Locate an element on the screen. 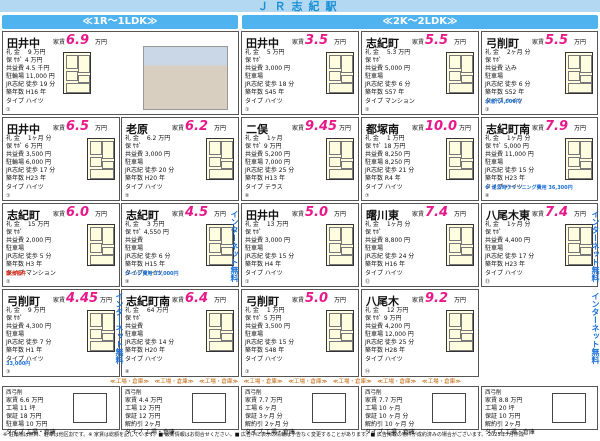 The width and height of the screenshot is (600, 441). listing-number: ⑫ is located at coordinates (368, 282).